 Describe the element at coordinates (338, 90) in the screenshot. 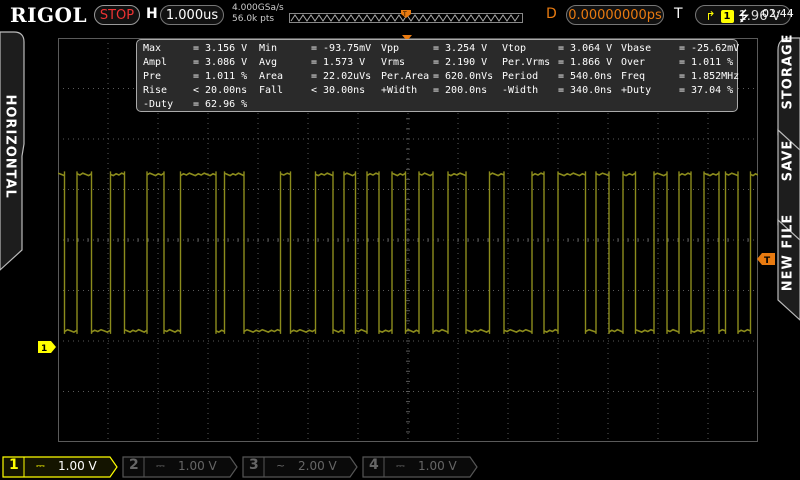

I see `measurement-value: < 30.00ns` at that location.